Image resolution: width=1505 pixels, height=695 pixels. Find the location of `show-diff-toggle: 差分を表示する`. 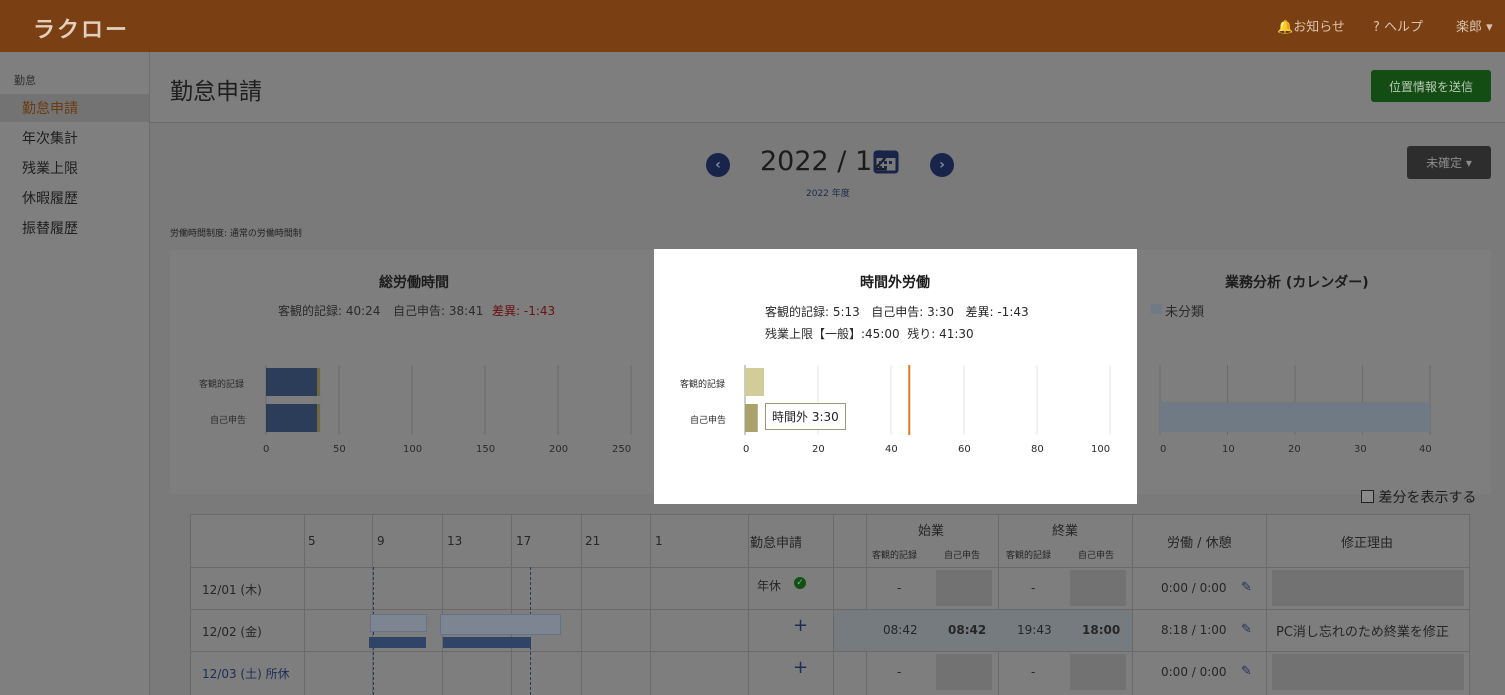

show-diff-toggle: 差分を表示する is located at coordinates (1418, 497).